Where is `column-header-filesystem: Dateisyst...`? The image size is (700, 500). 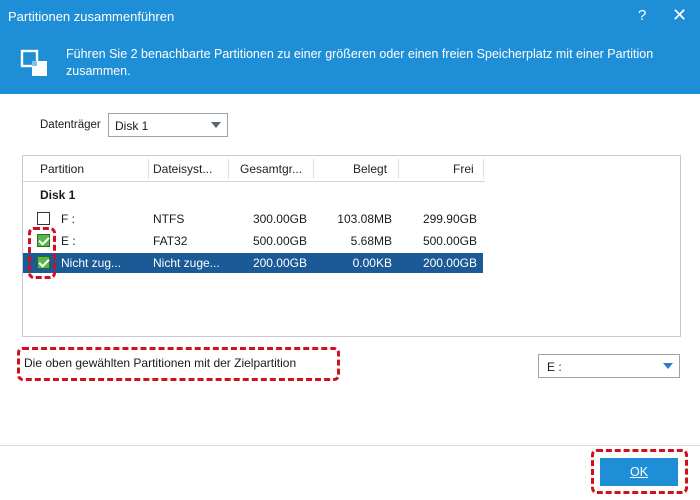 column-header-filesystem: Dateisyst... is located at coordinates (182, 169).